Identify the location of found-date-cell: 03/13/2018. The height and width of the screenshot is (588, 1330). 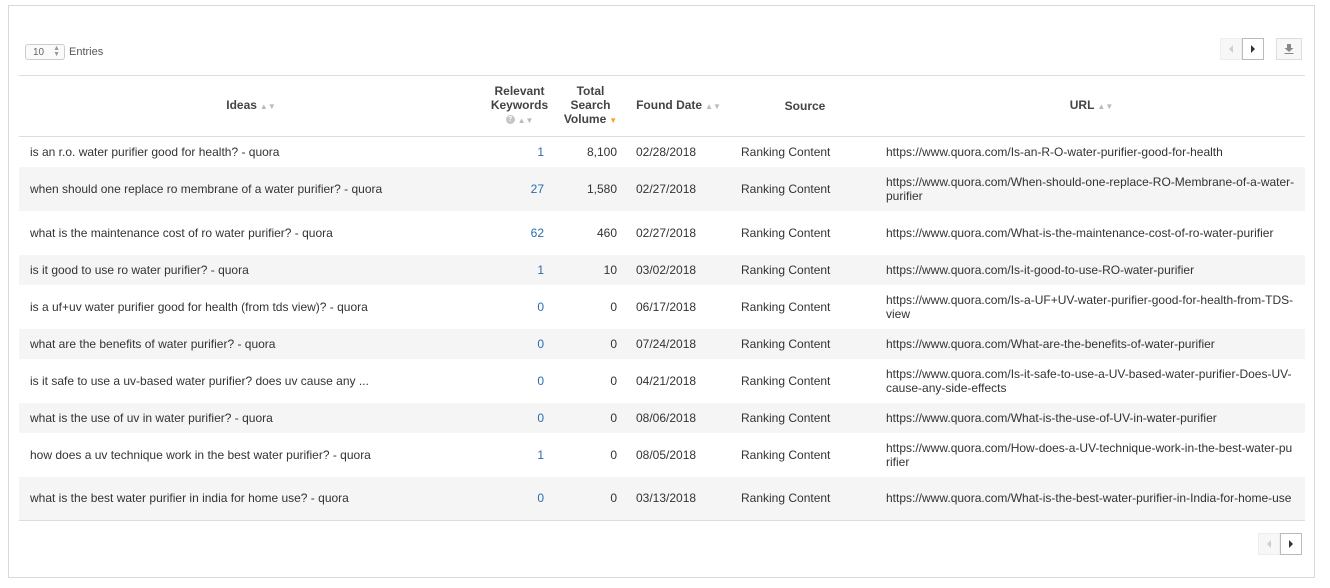
(666, 498).